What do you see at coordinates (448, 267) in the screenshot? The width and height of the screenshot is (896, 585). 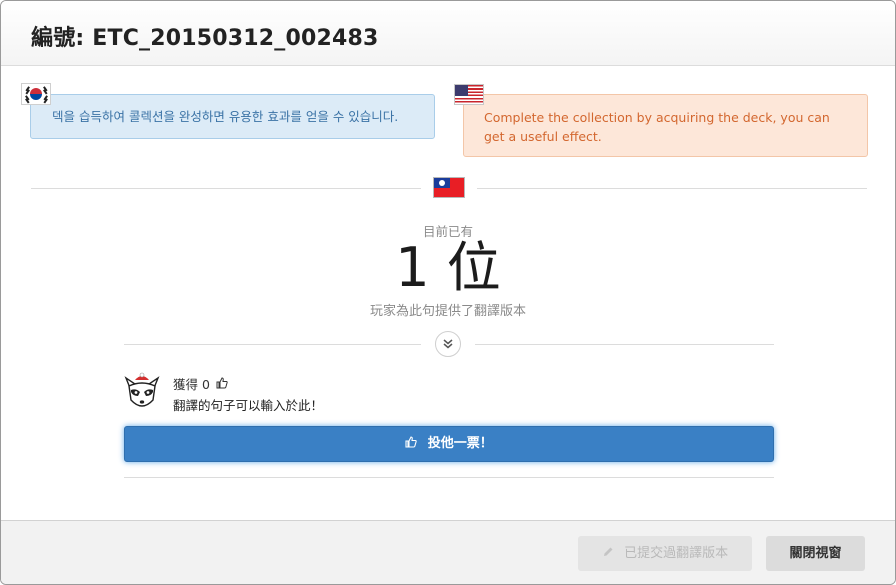 I see `translator-count: 1 位` at bounding box center [448, 267].